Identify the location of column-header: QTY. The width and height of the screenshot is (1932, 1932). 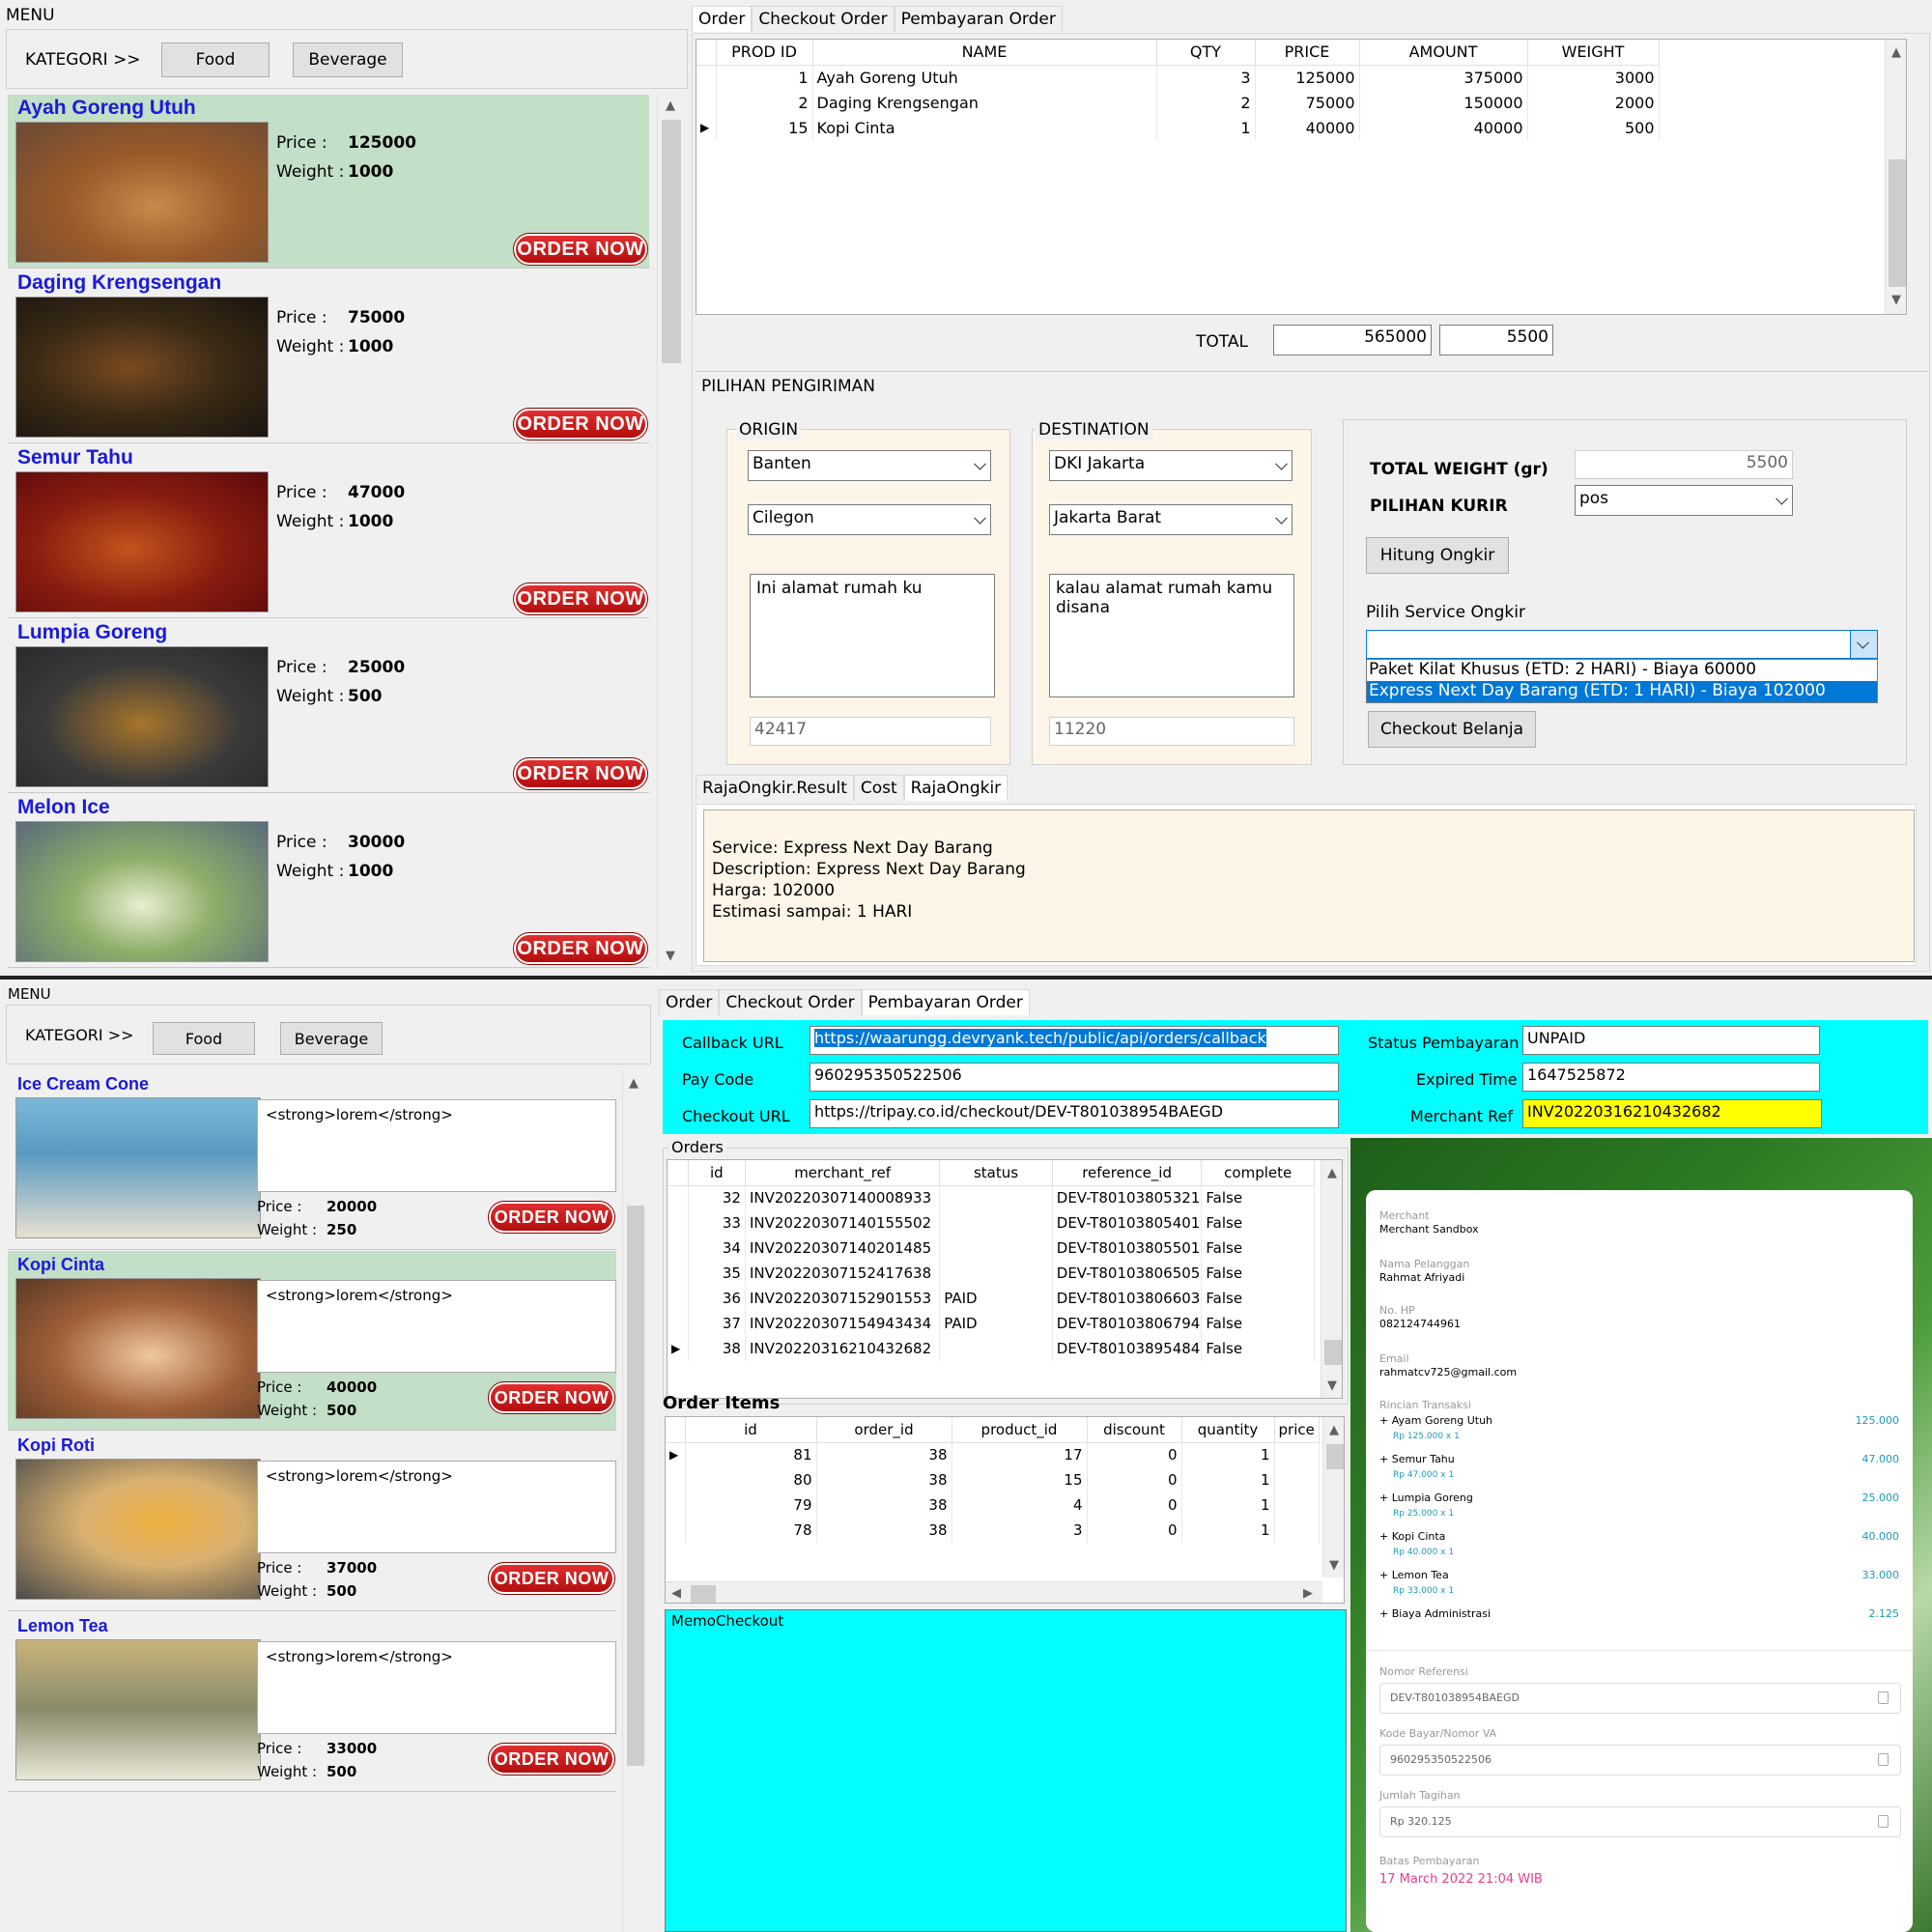
(1206, 53).